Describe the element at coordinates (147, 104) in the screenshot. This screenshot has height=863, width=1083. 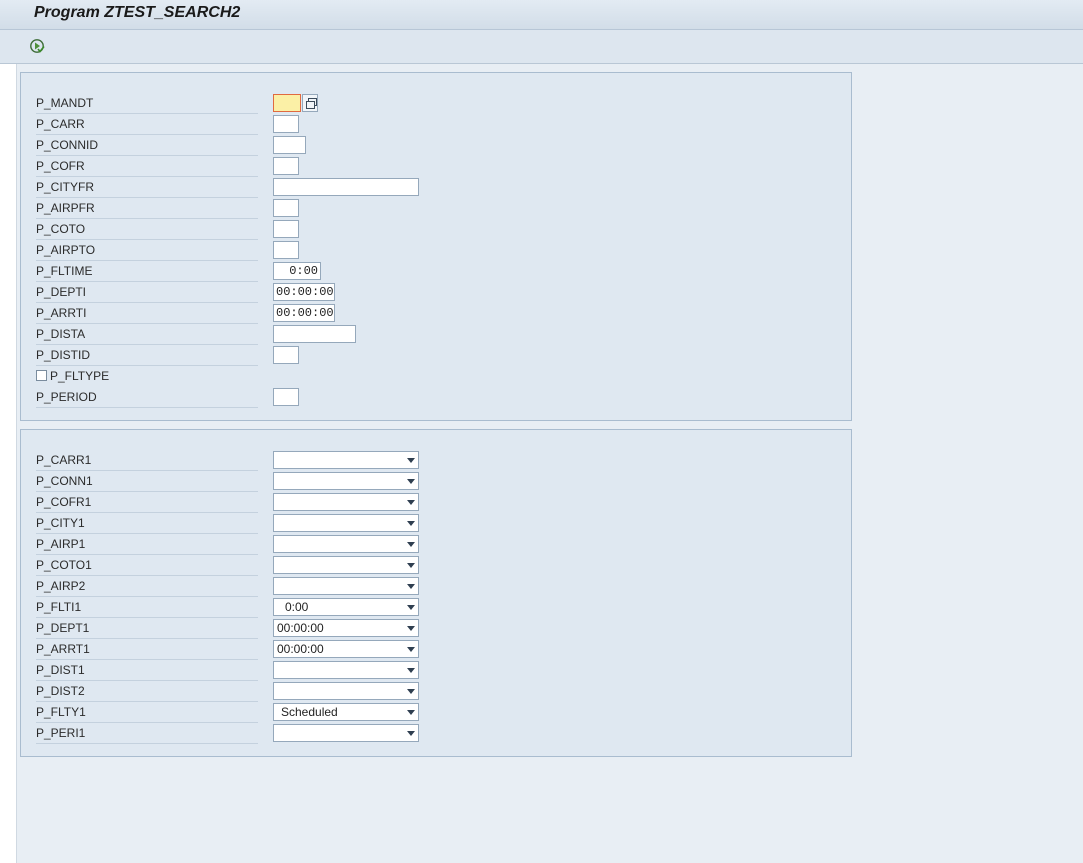
I see `field-label: P_MANDT` at that location.